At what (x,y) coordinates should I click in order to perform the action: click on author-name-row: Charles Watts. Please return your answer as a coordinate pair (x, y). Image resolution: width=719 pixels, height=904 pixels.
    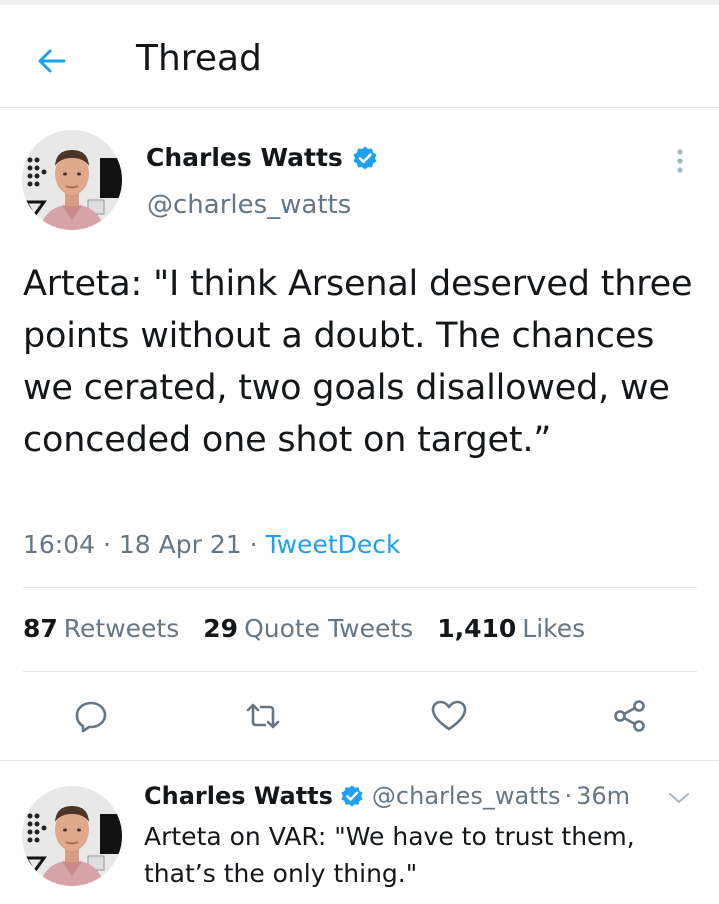
    Looking at the image, I should click on (262, 157).